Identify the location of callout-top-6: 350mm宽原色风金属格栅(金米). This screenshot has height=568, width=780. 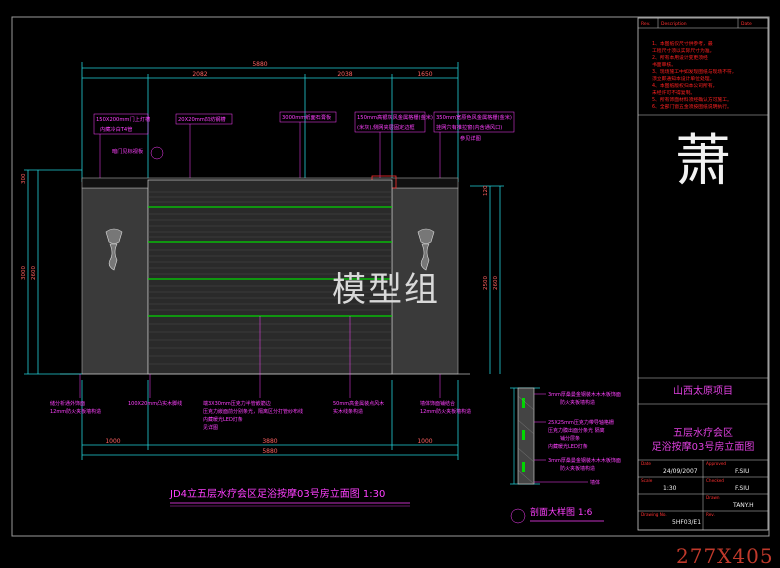
(474, 117).